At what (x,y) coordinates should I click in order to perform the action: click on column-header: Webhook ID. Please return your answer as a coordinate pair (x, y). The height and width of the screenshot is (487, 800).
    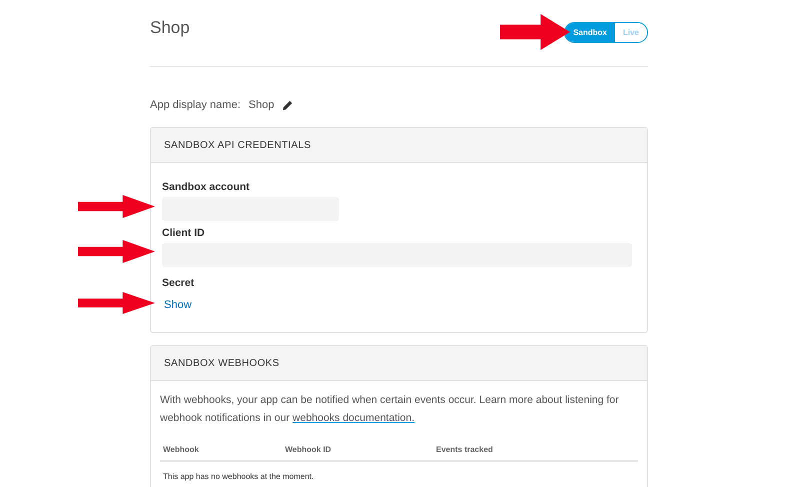
    Looking at the image, I should click on (308, 449).